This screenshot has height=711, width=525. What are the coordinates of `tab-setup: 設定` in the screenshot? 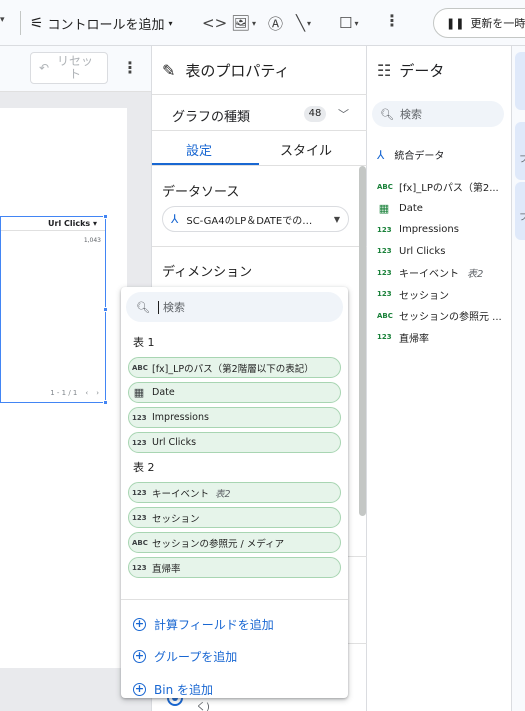 It's located at (199, 149).